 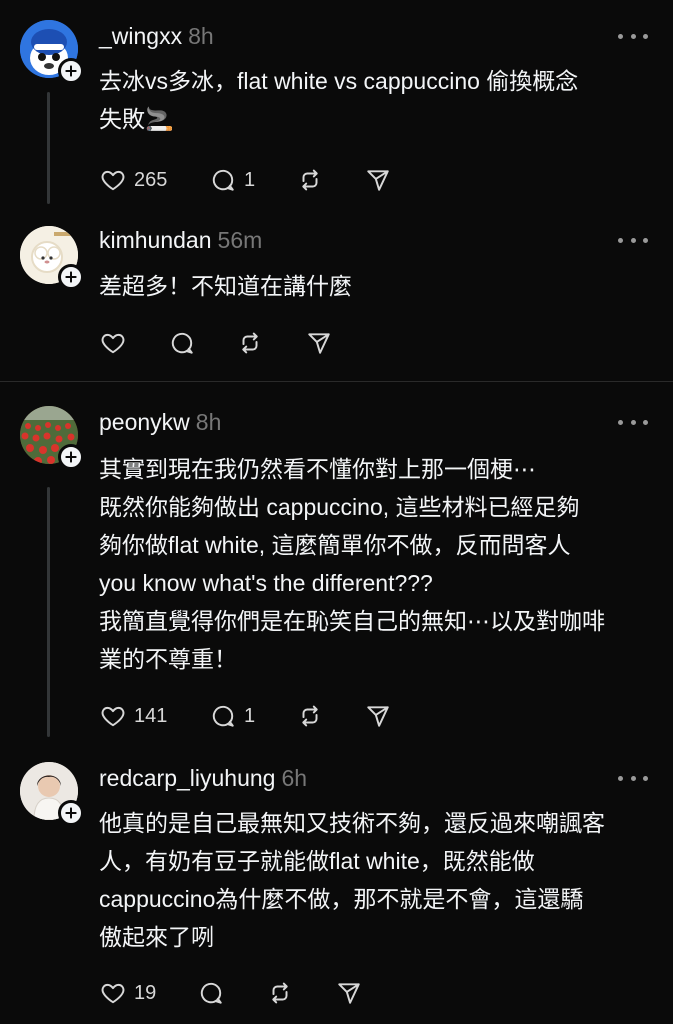 I want to click on like-button, so click(x=113, y=343).